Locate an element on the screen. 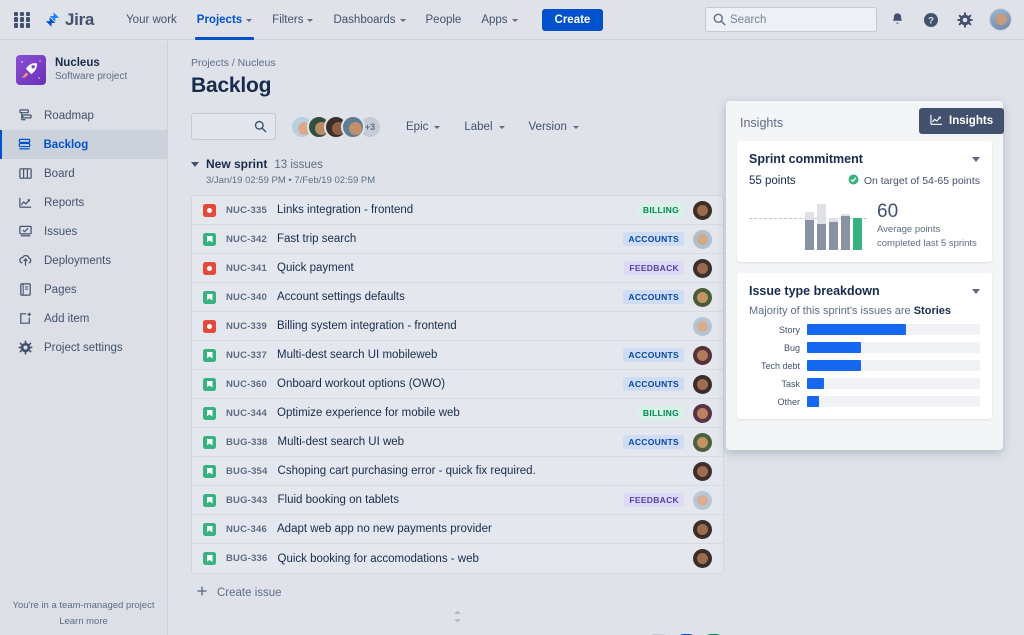 This screenshot has height=635, width=1024. notification-bell-icon is located at coordinates (897, 20).